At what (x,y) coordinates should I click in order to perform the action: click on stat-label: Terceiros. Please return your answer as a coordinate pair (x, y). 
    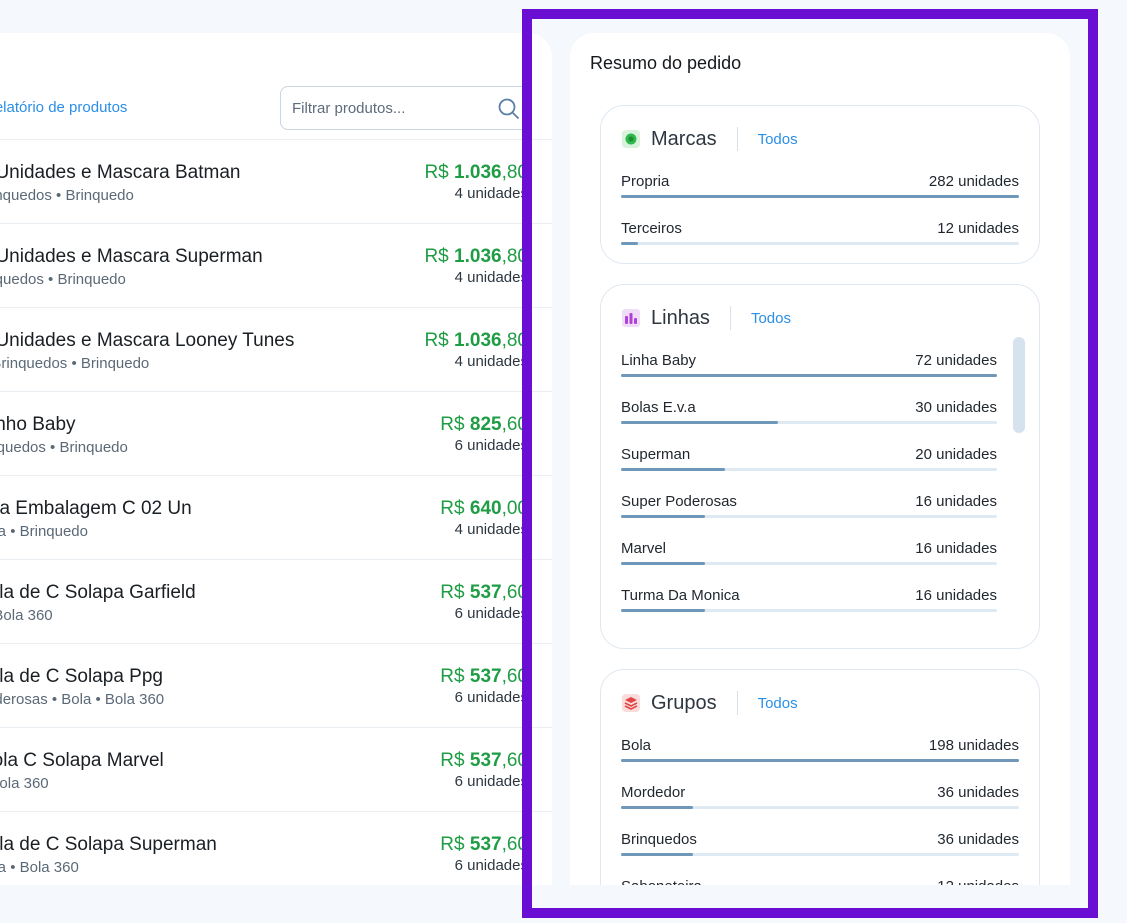
    Looking at the image, I should click on (651, 228).